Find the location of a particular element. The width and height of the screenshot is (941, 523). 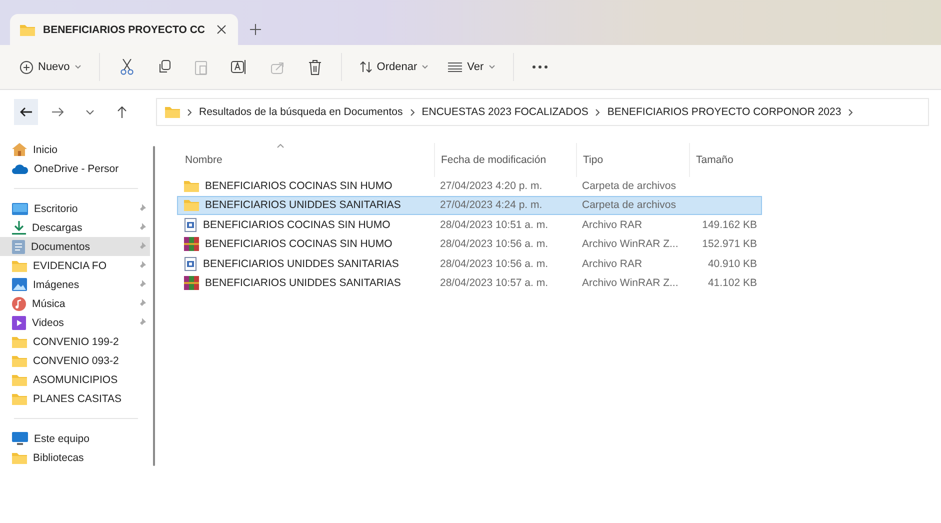

file-row: BENEFICIARIOS UNIDDES SANITARIAS 27/04/2023 4:24 p. m. Carpeta de archivos is located at coordinates (469, 205).